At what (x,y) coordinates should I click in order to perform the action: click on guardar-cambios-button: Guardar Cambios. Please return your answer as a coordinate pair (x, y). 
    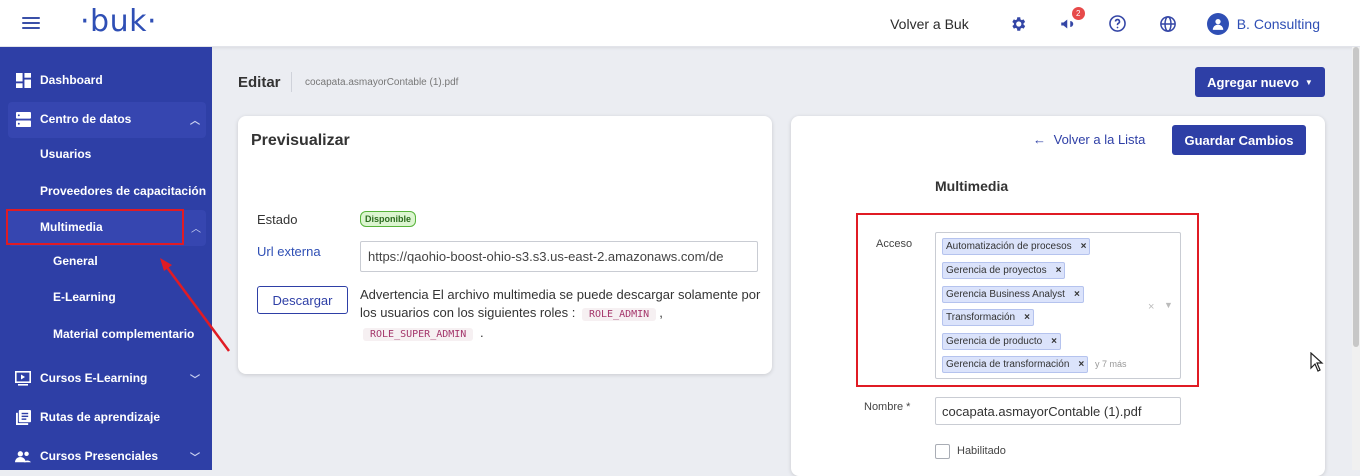
    Looking at the image, I should click on (1239, 140).